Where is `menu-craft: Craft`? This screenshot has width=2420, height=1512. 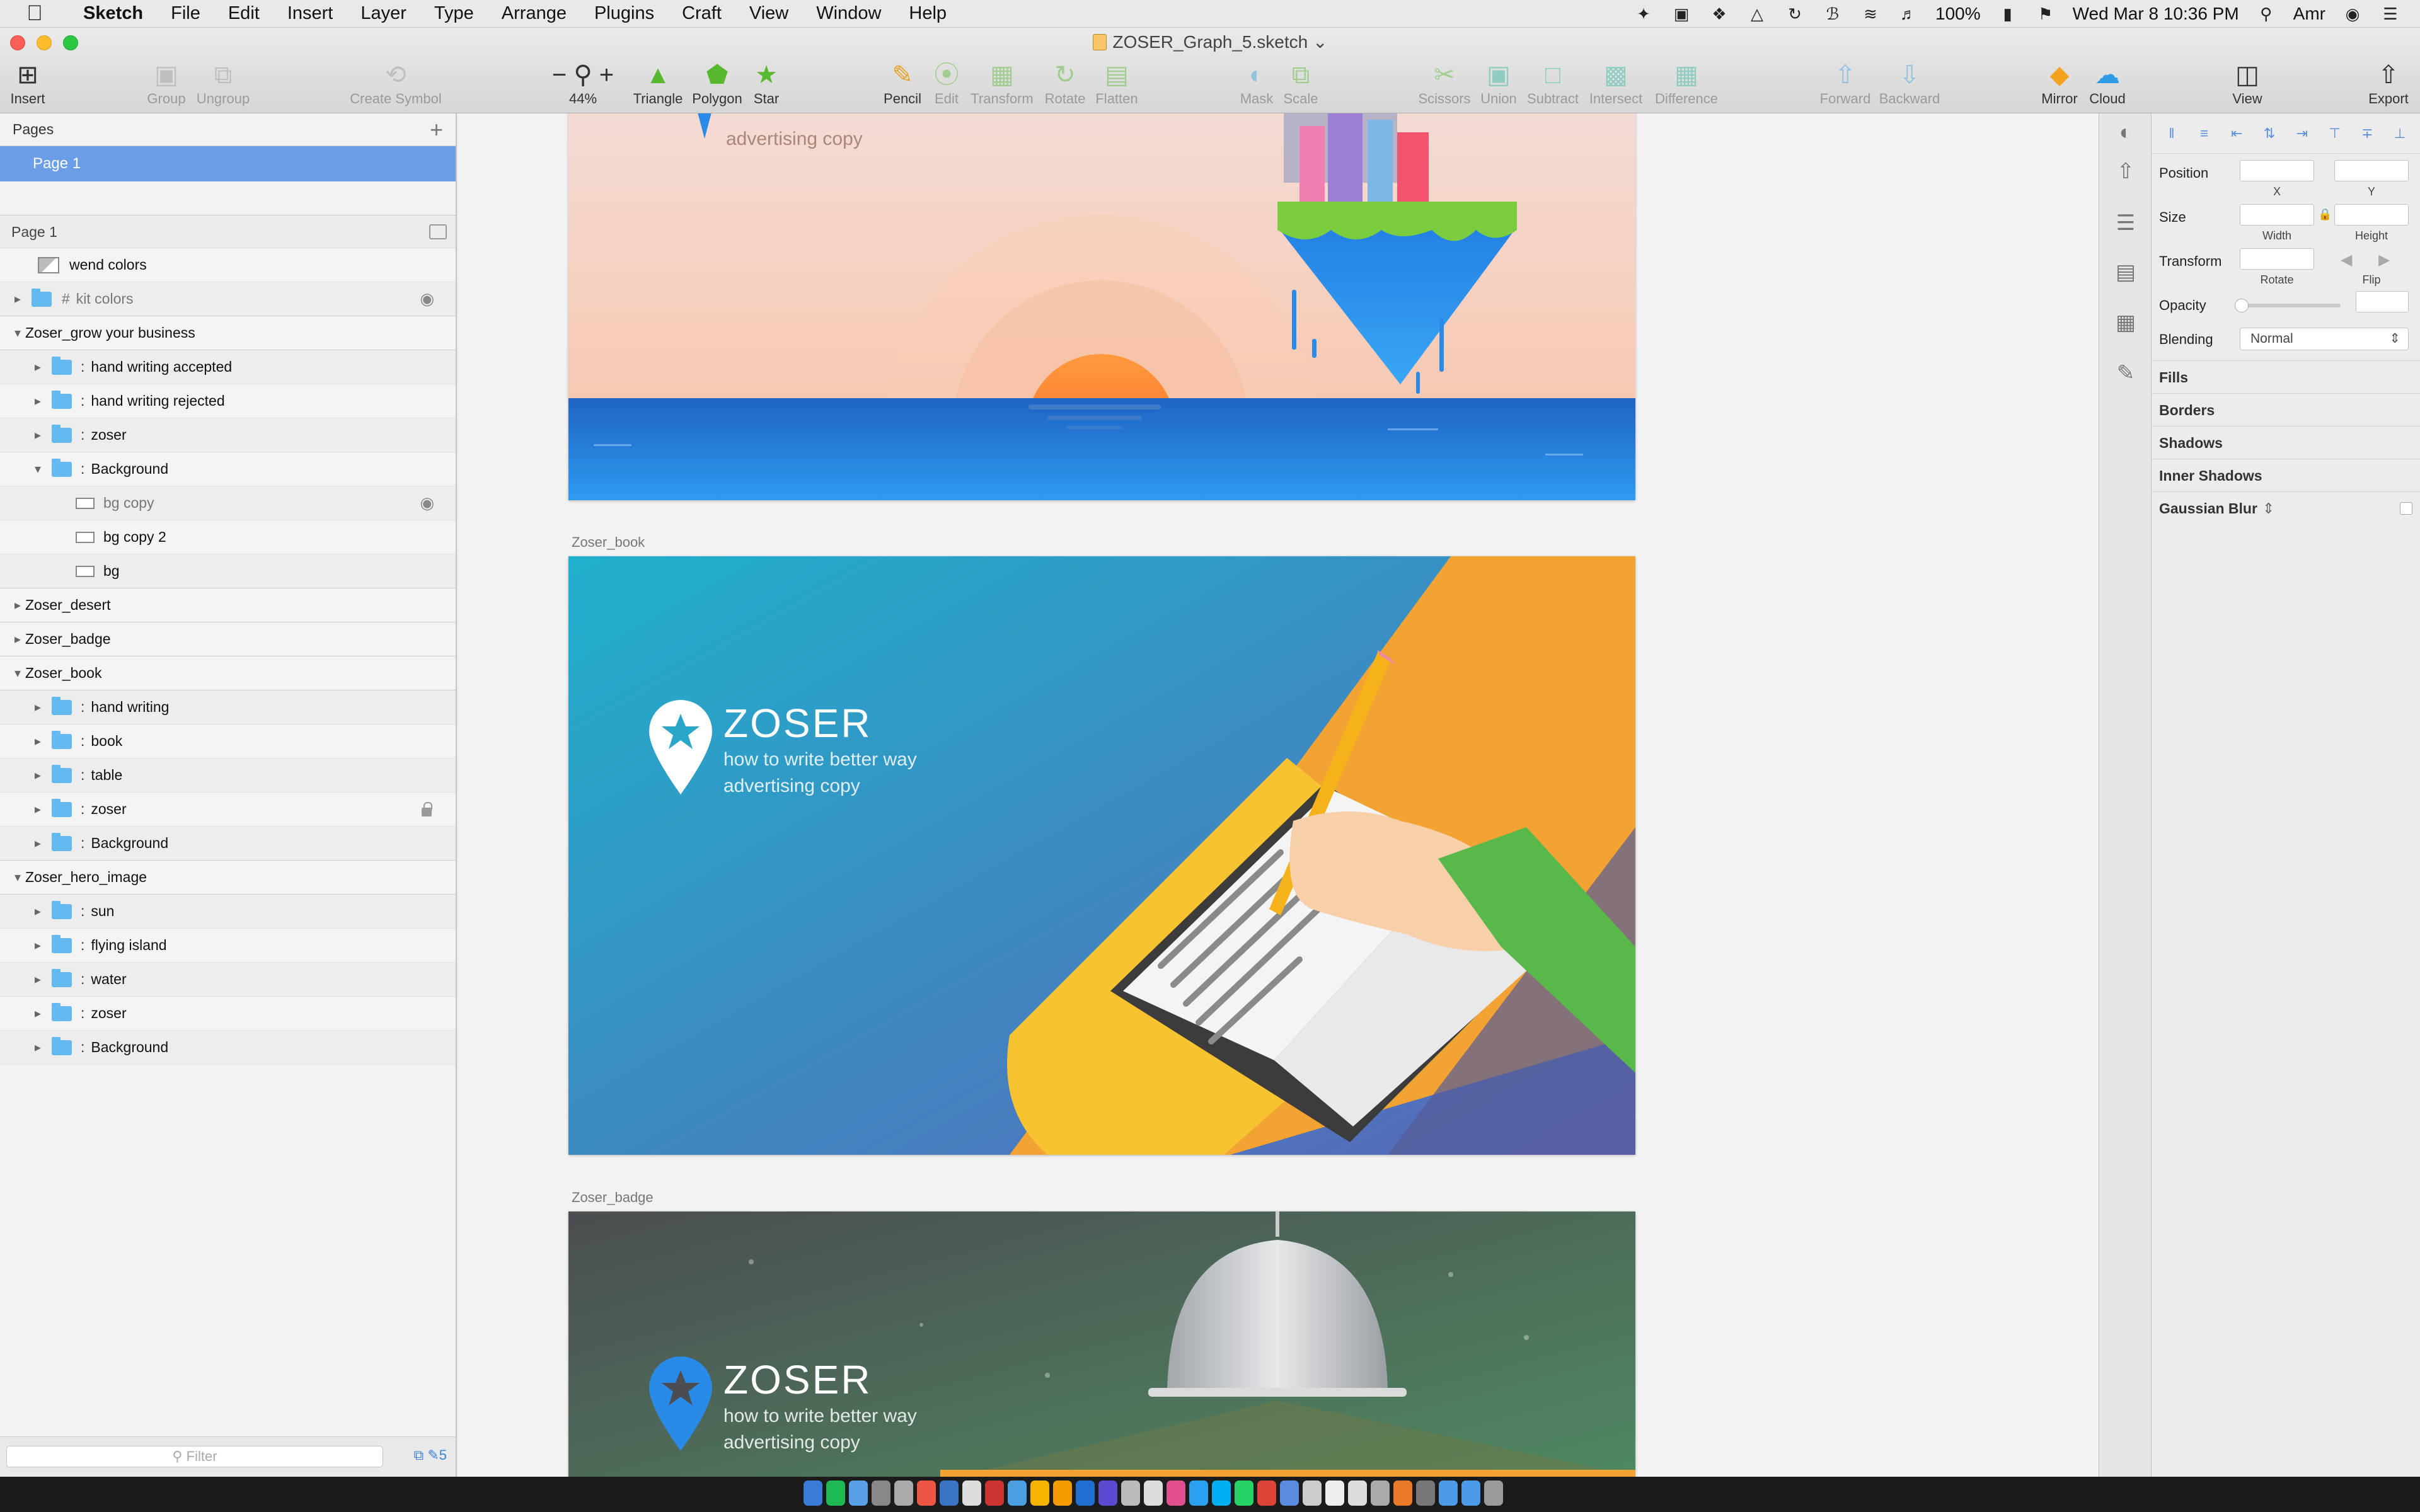 menu-craft: Craft is located at coordinates (702, 13).